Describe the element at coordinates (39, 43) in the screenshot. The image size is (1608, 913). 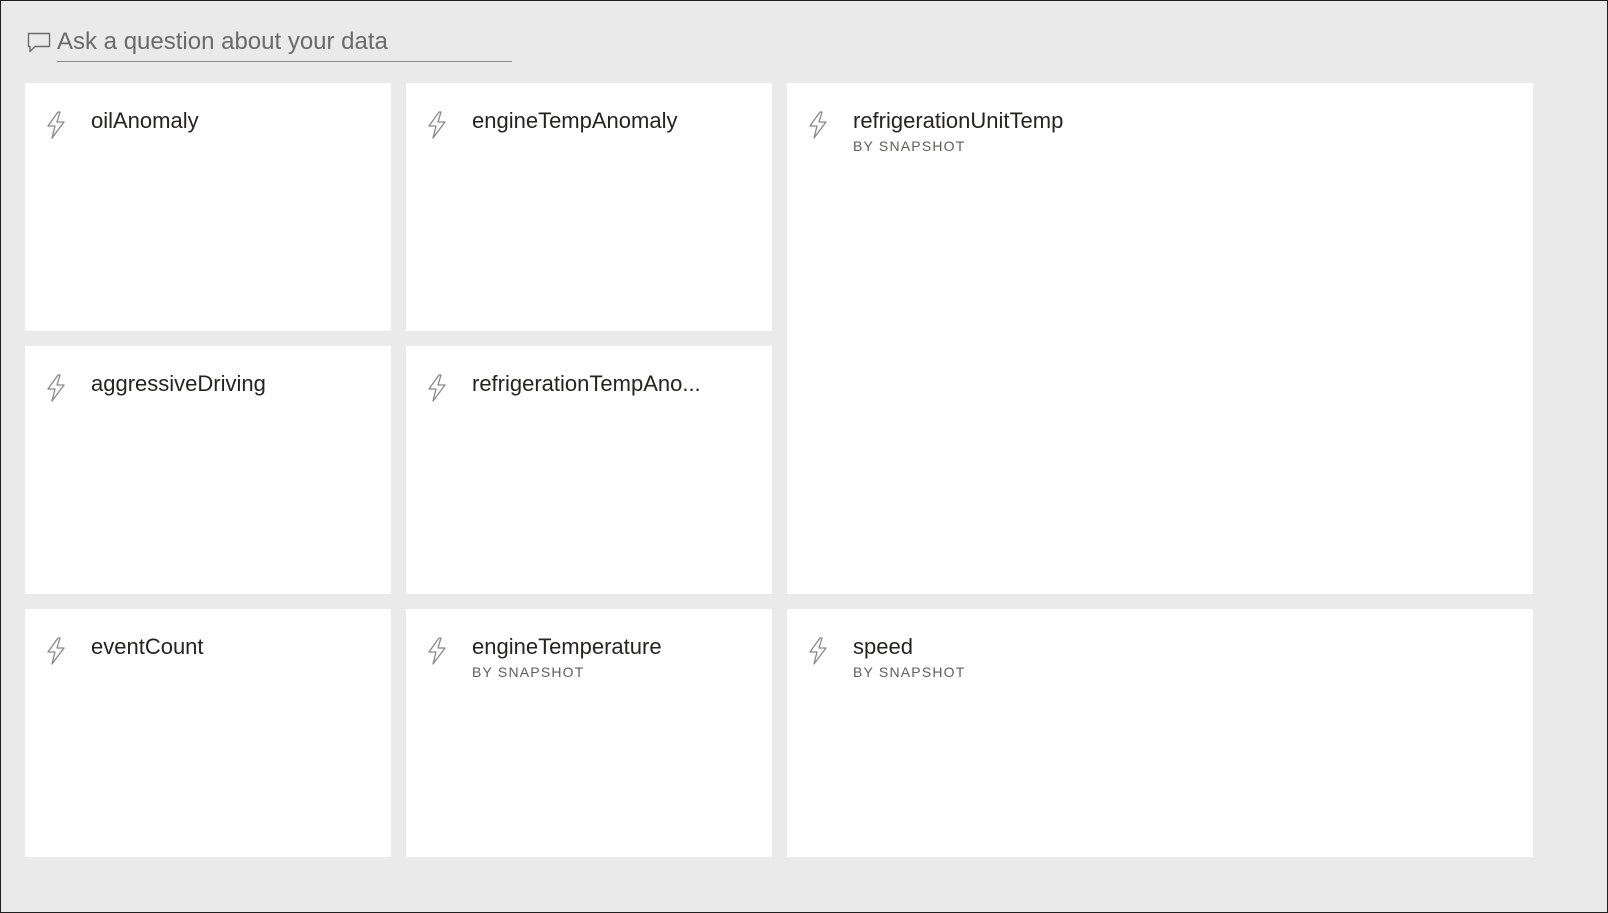
I see `chat-bubble-icon` at that location.